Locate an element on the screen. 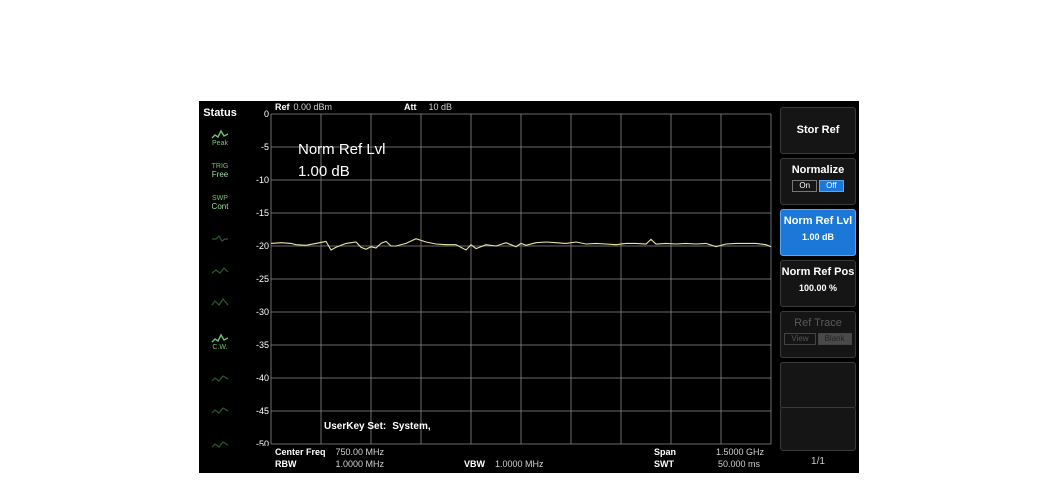  norm-ref-pos-softkey: Norm Ref Pos 100.00 % is located at coordinates (818, 283).